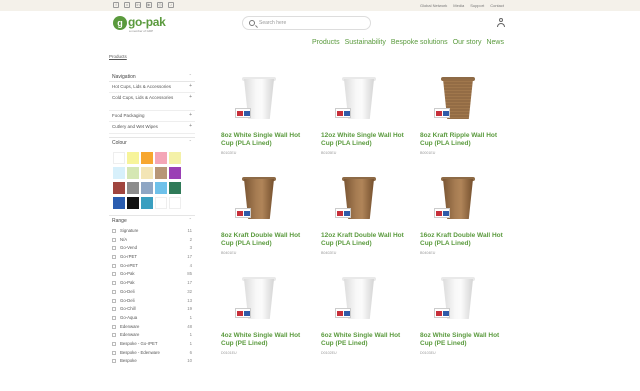  I want to click on range-option: N/A 2, so click(152, 240).